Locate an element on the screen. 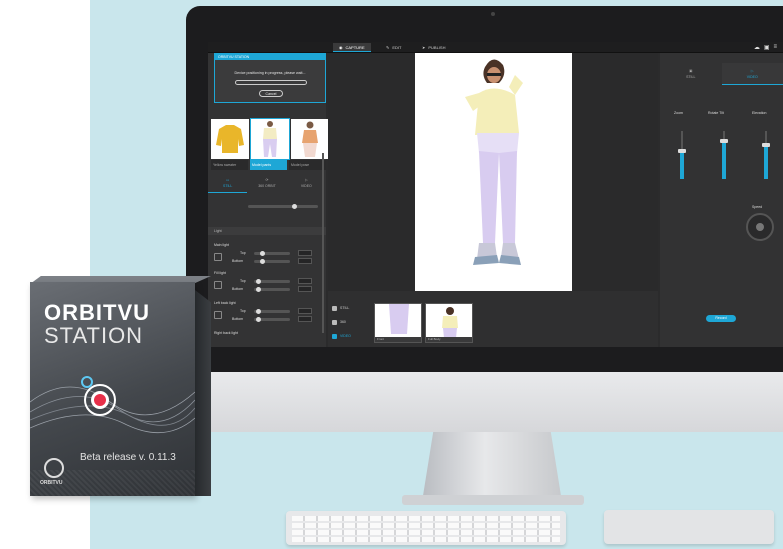 The width and height of the screenshot is (783, 549). model-photo is located at coordinates (493, 172).